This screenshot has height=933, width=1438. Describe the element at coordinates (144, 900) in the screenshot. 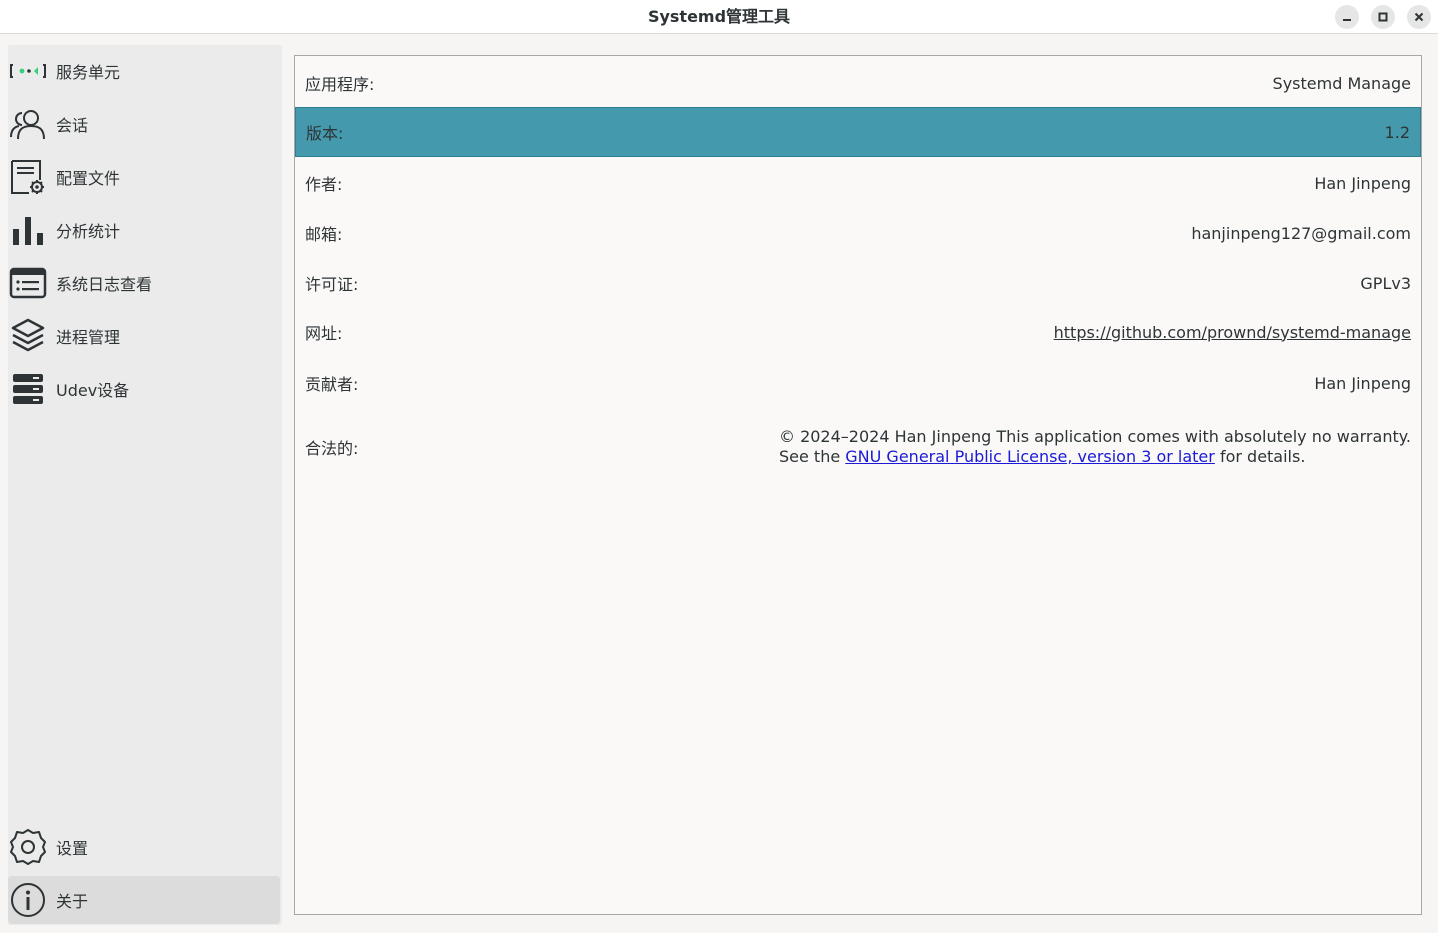

I see `sidebar-item-about: 关于` at that location.